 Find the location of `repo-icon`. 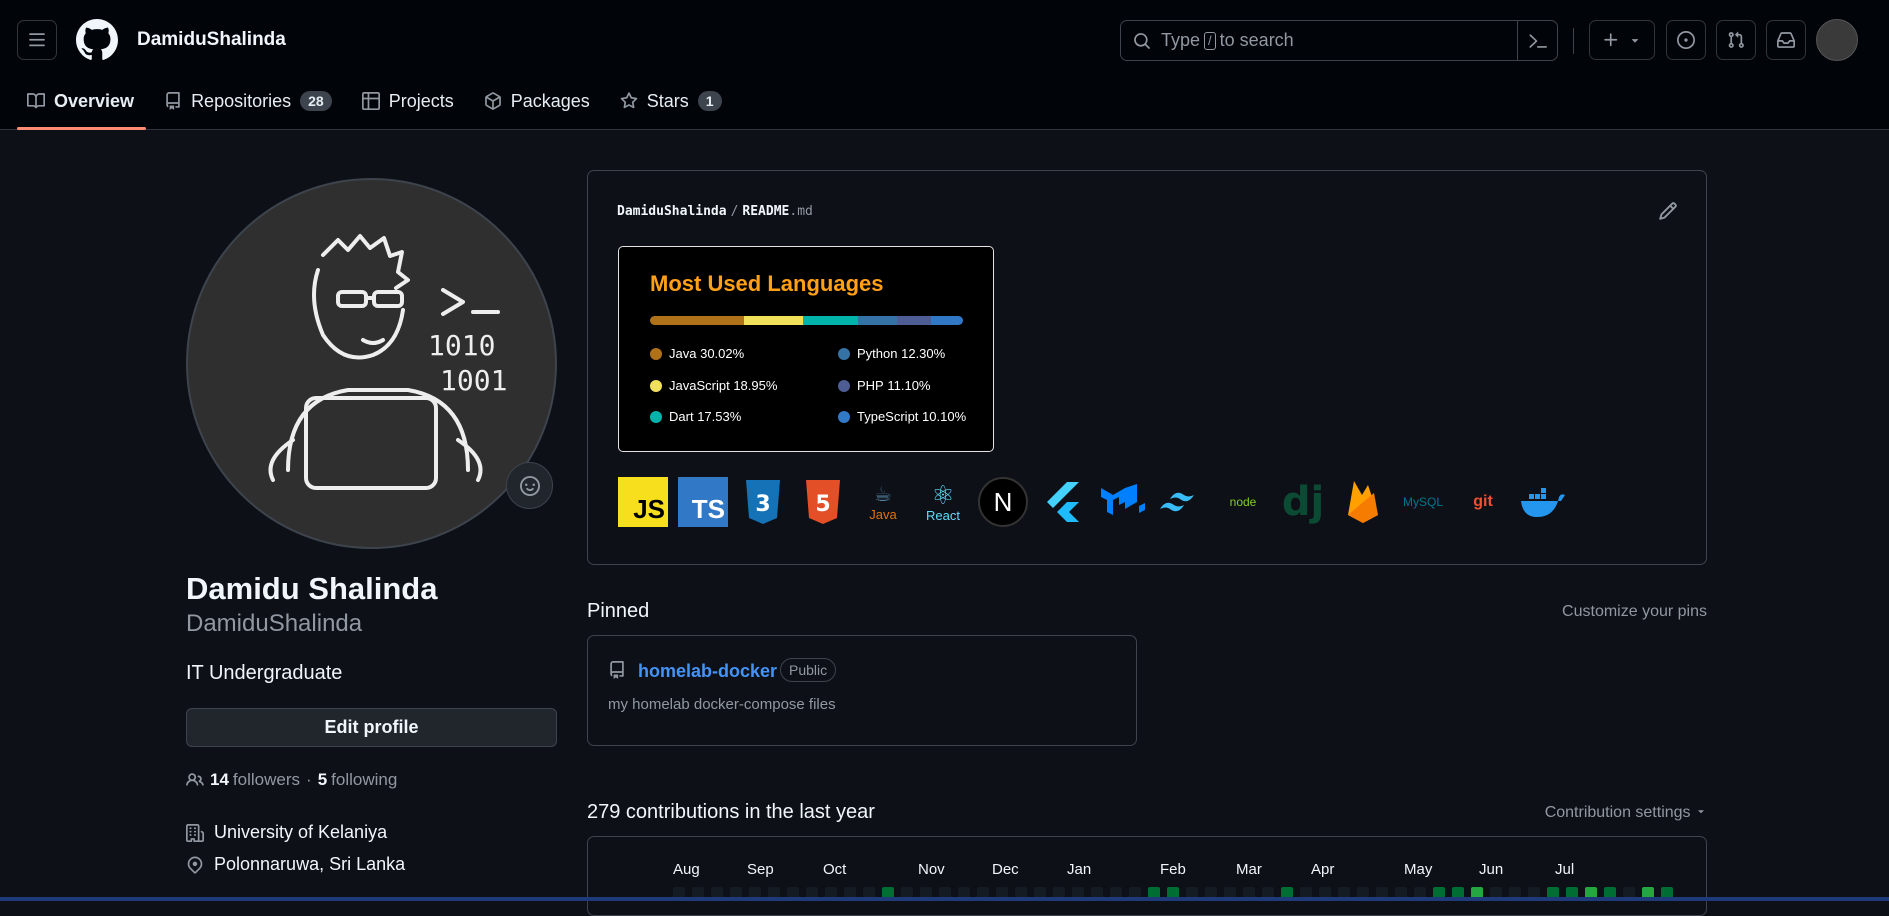

repo-icon is located at coordinates (173, 101).